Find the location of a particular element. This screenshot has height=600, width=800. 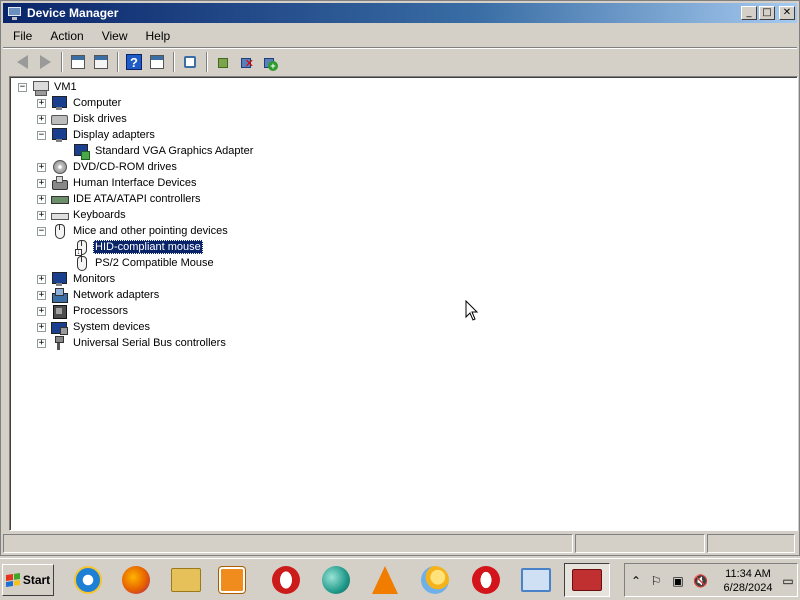

tree-item-display-adapters: − Display adapters is located at coordinates (97, 135).